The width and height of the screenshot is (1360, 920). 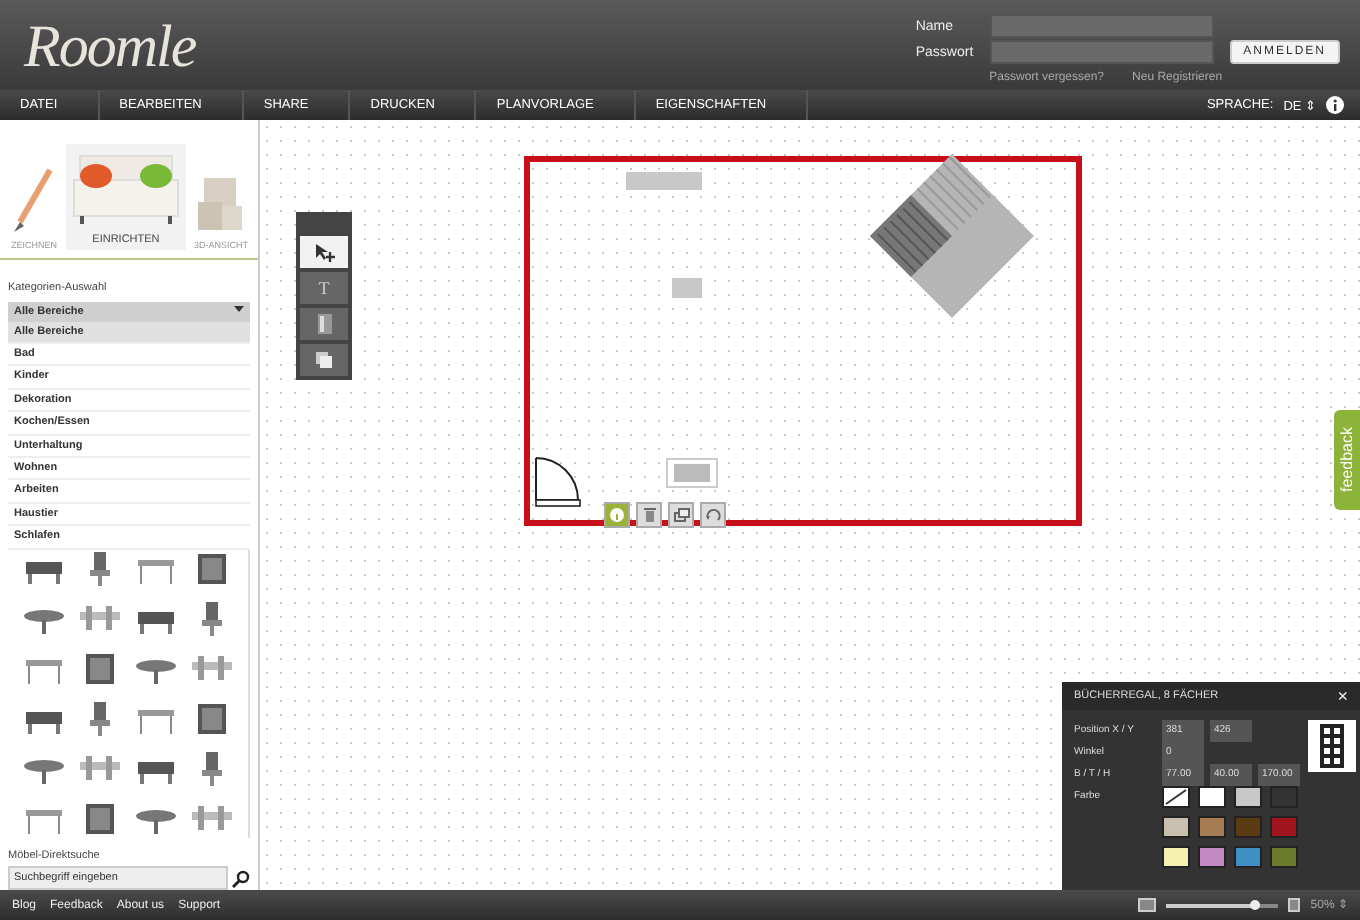 What do you see at coordinates (1294, 905) in the screenshot?
I see `zoom-in-icon` at bounding box center [1294, 905].